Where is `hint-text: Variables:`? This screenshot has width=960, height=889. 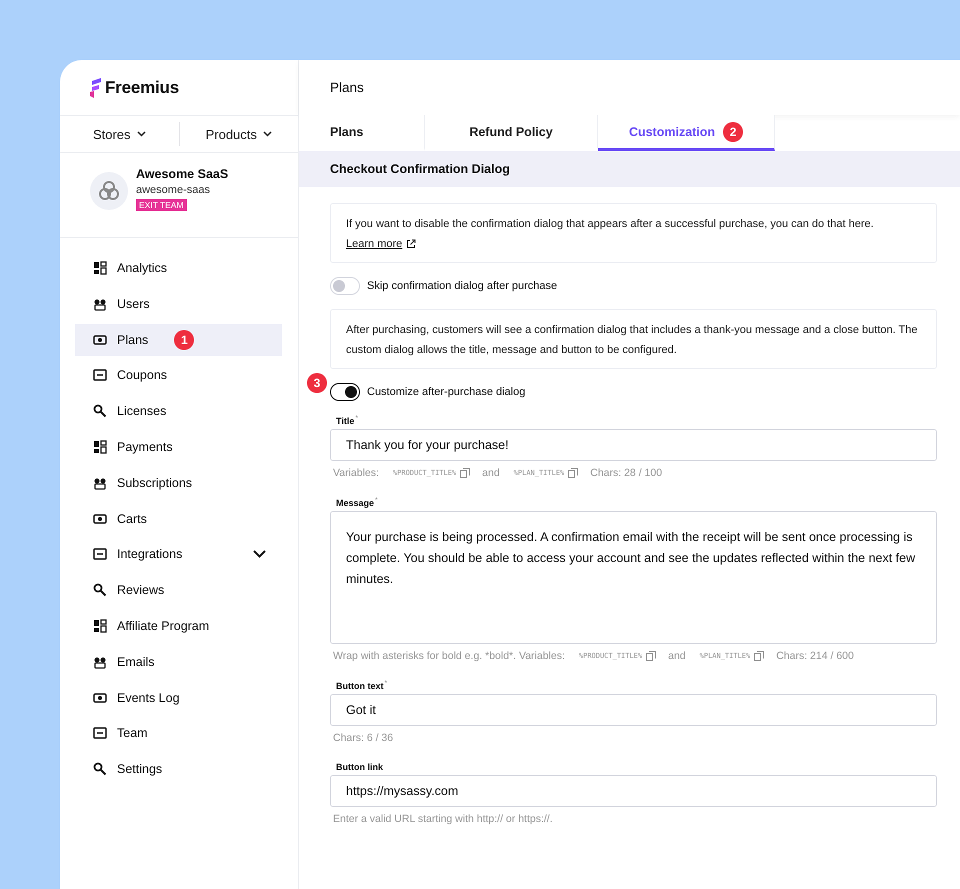
hint-text: Variables: is located at coordinates (356, 473).